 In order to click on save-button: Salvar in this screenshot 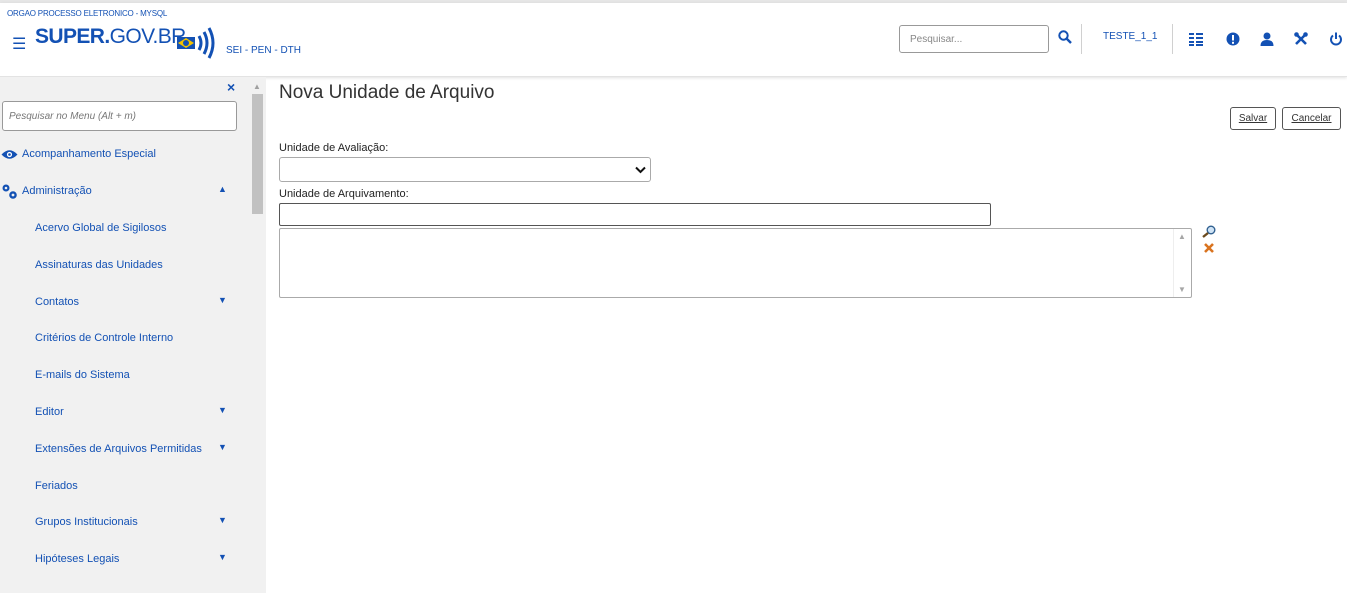, I will do `click(1253, 118)`.